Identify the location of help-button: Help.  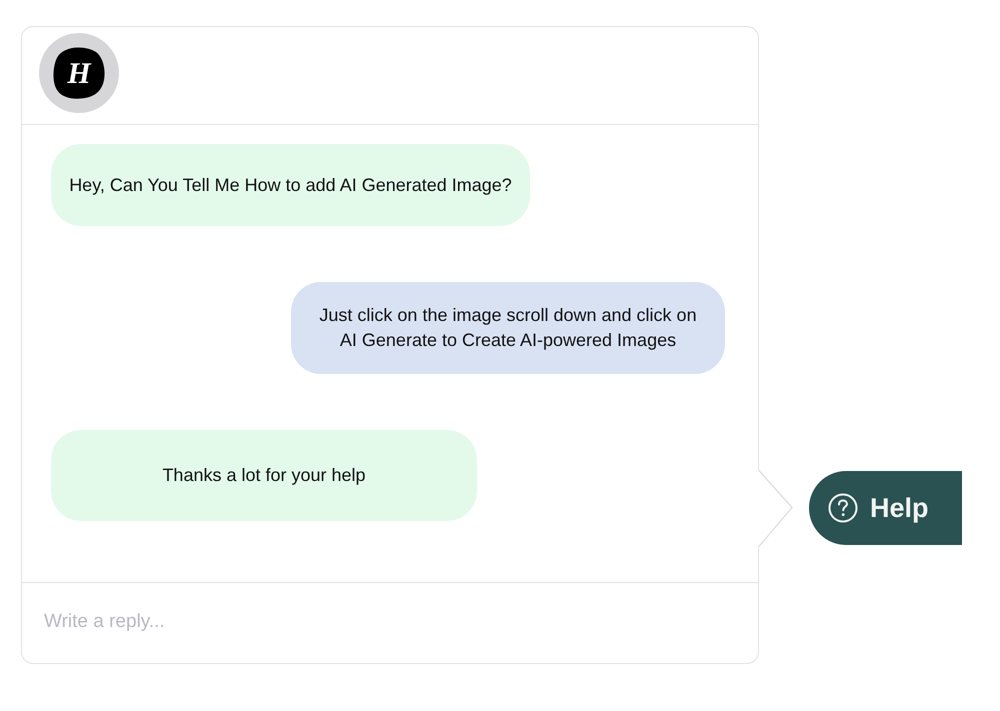
(885, 508).